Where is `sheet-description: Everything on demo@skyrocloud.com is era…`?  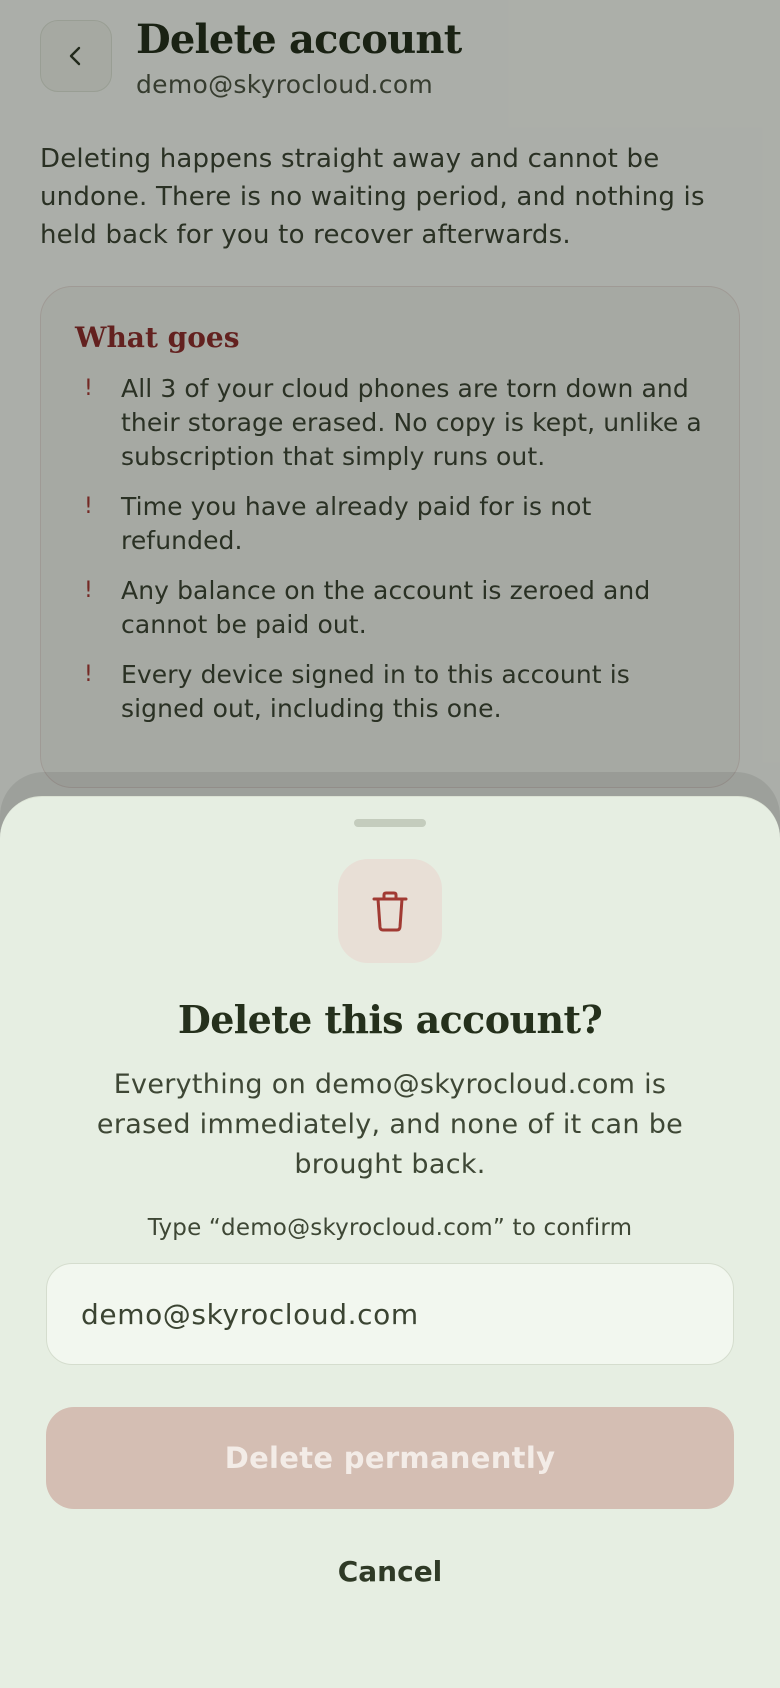
sheet-description: Everything on demo@skyrocloud.com is era… is located at coordinates (390, 1124).